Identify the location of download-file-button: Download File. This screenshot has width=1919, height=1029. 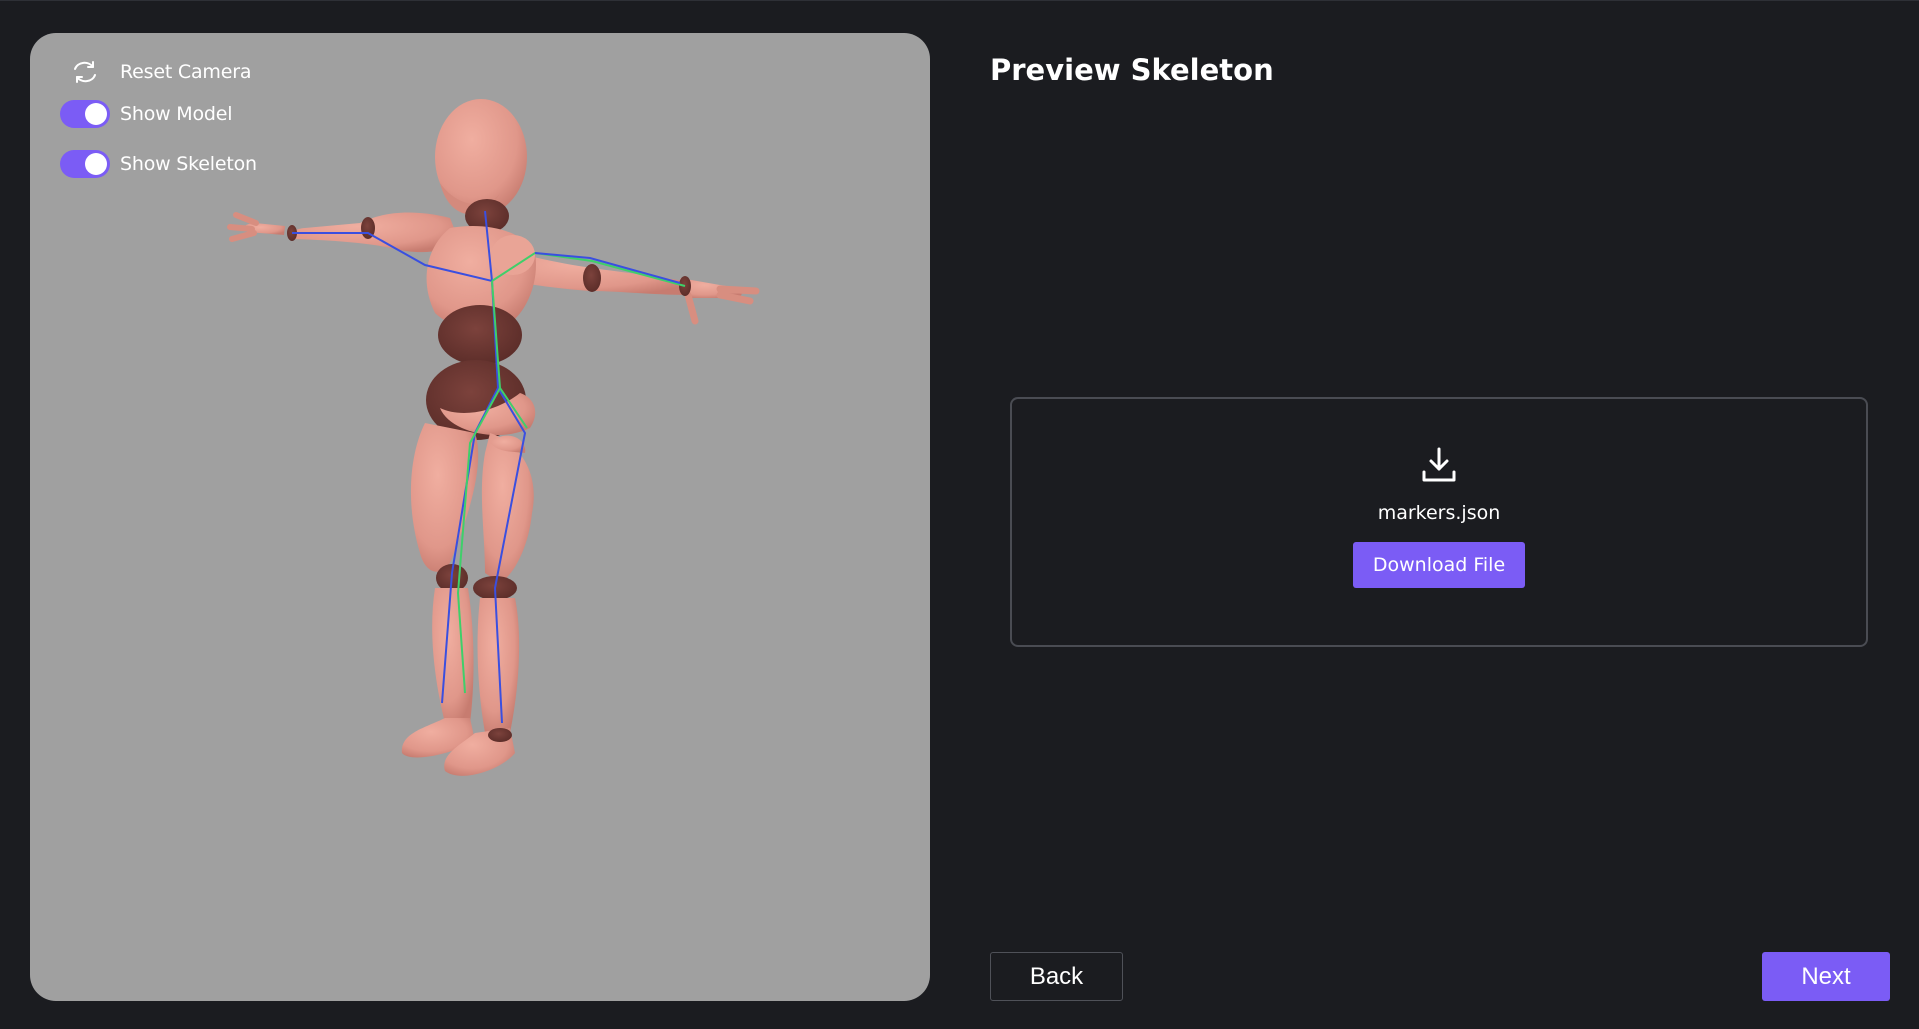
(1439, 565).